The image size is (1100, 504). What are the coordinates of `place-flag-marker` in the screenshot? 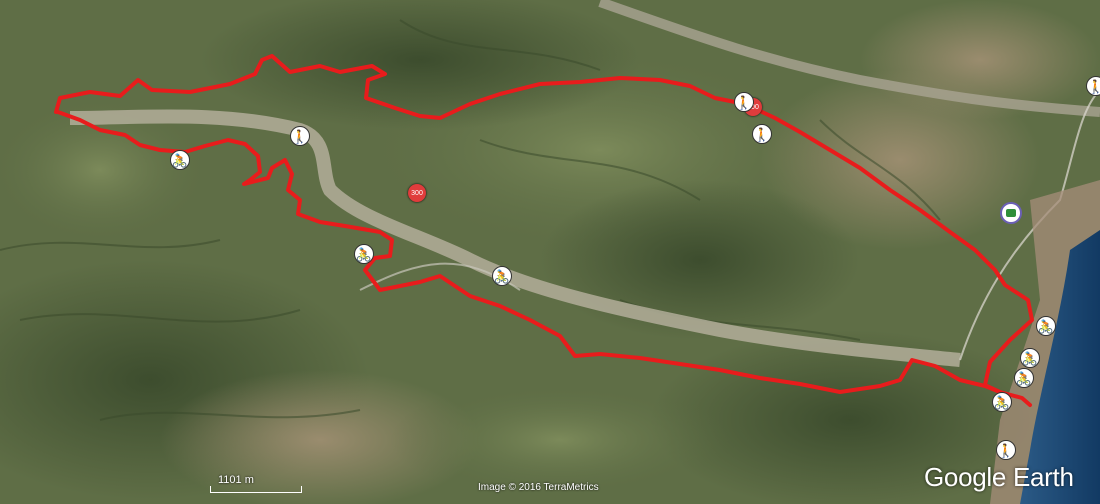 It's located at (1011, 213).